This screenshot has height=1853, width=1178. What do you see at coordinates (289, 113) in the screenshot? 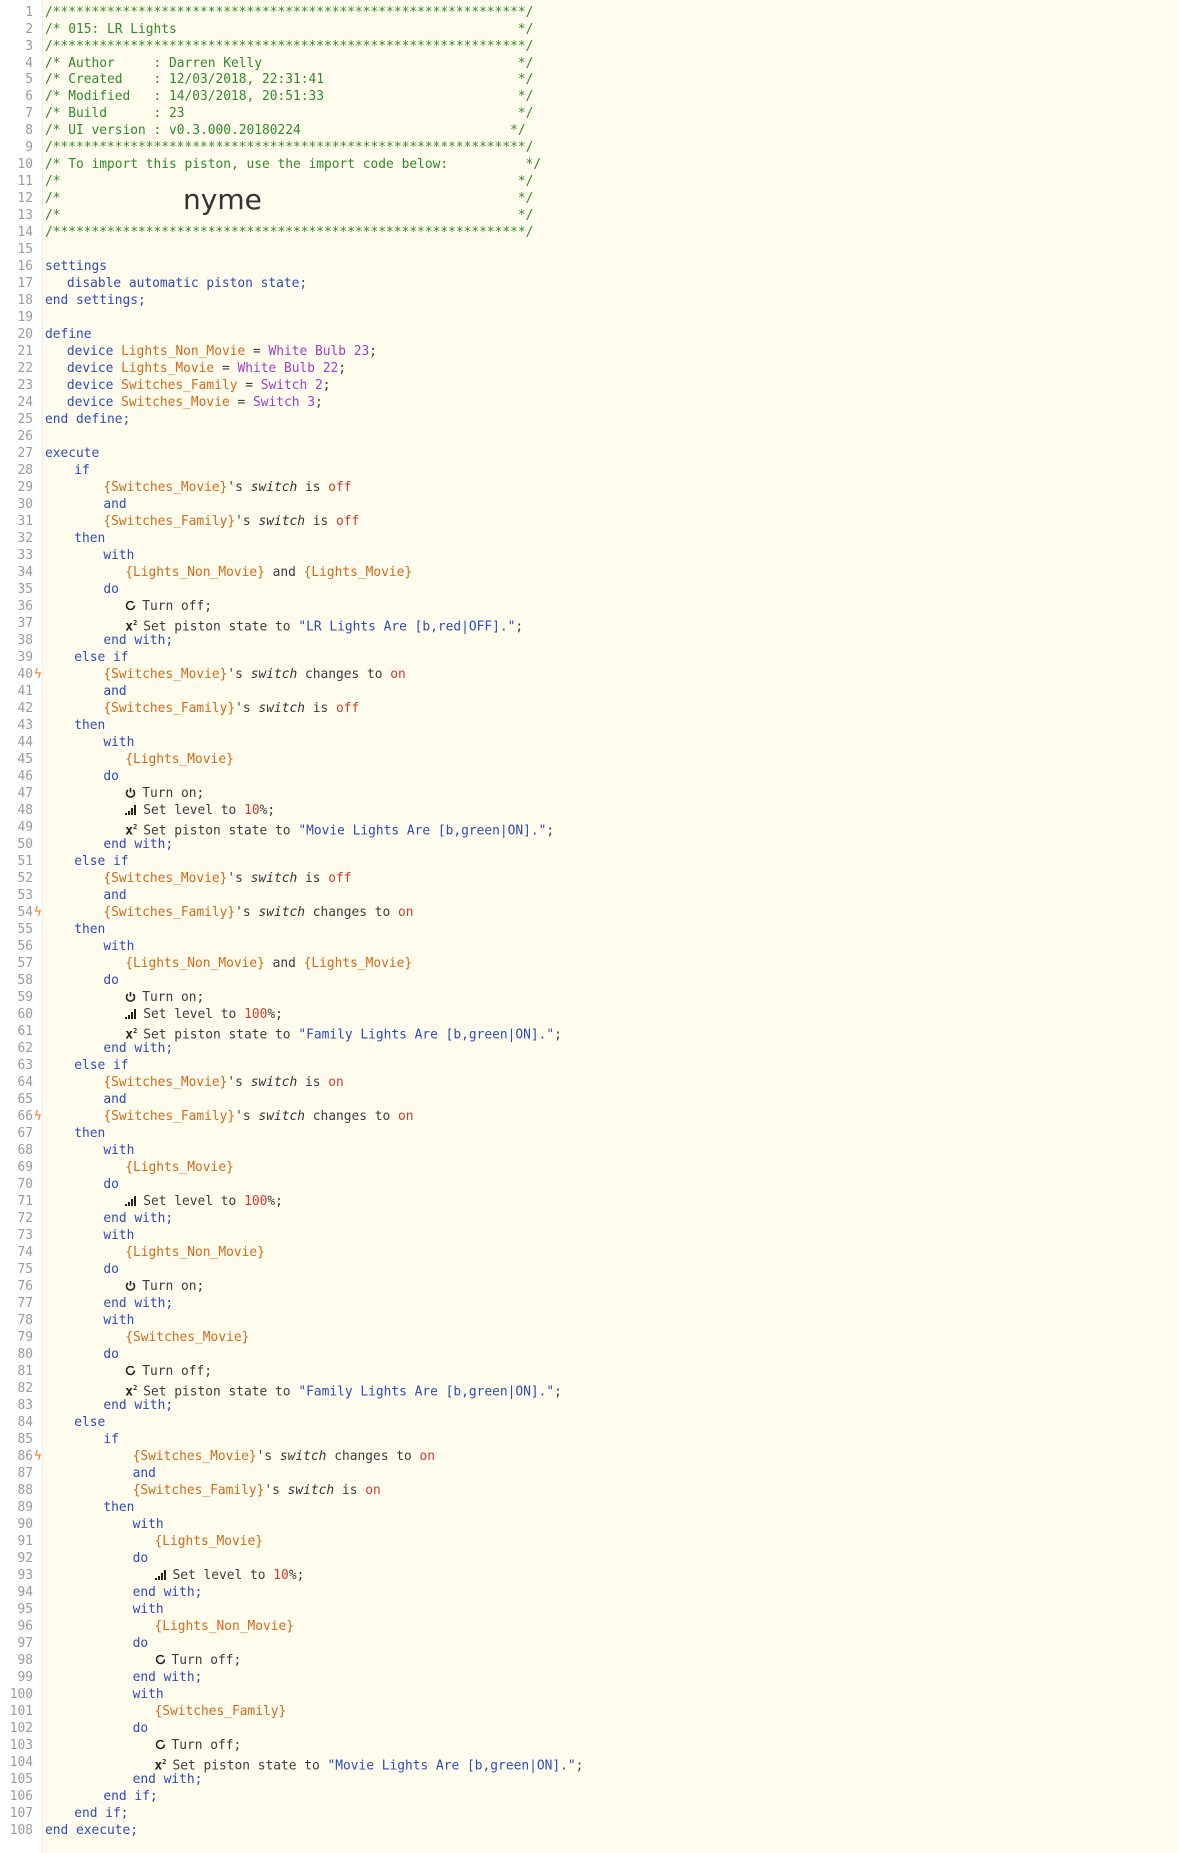
I see `code-line: /* Build : 23 */` at bounding box center [289, 113].